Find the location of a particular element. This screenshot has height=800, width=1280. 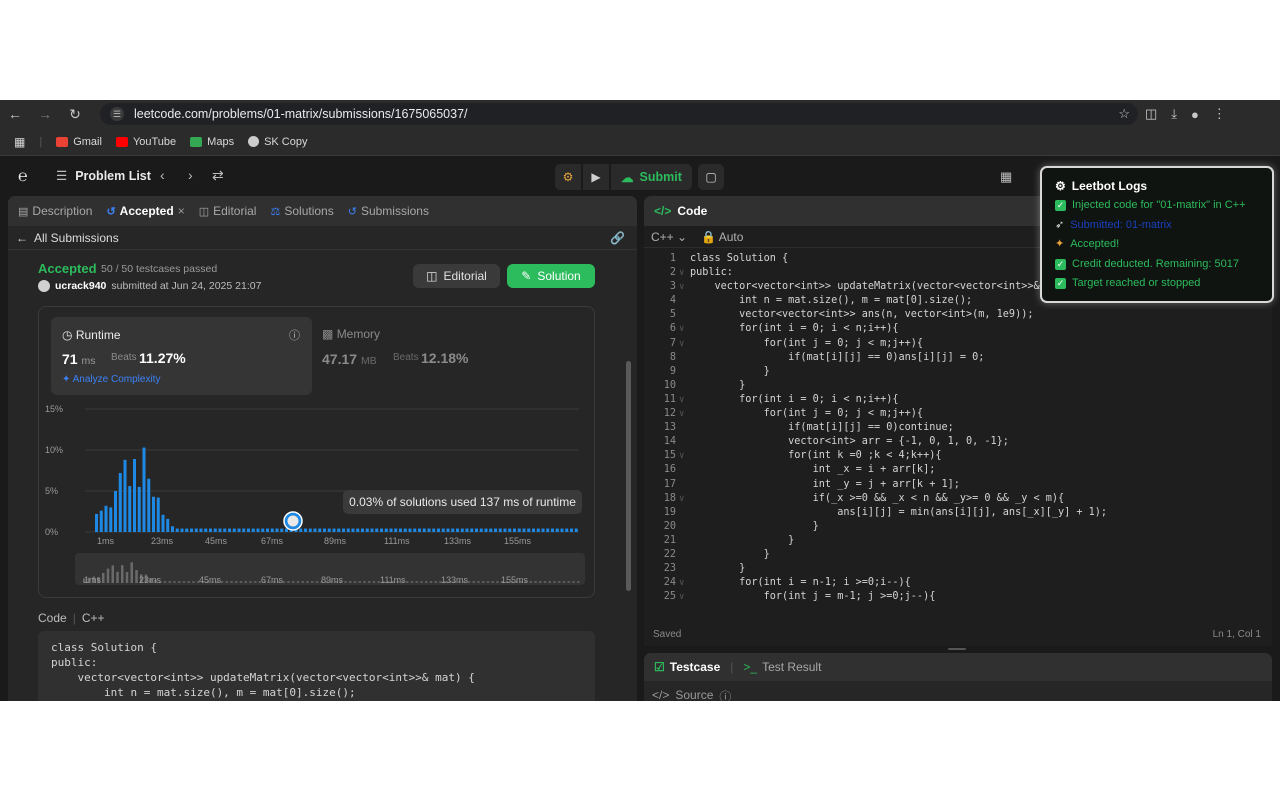

memory-title: ▩ Memory is located at coordinates (351, 334).